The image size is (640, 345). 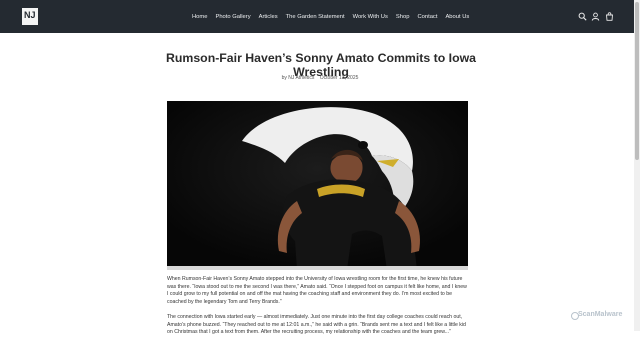 I want to click on scrollbar, so click(x=637, y=165).